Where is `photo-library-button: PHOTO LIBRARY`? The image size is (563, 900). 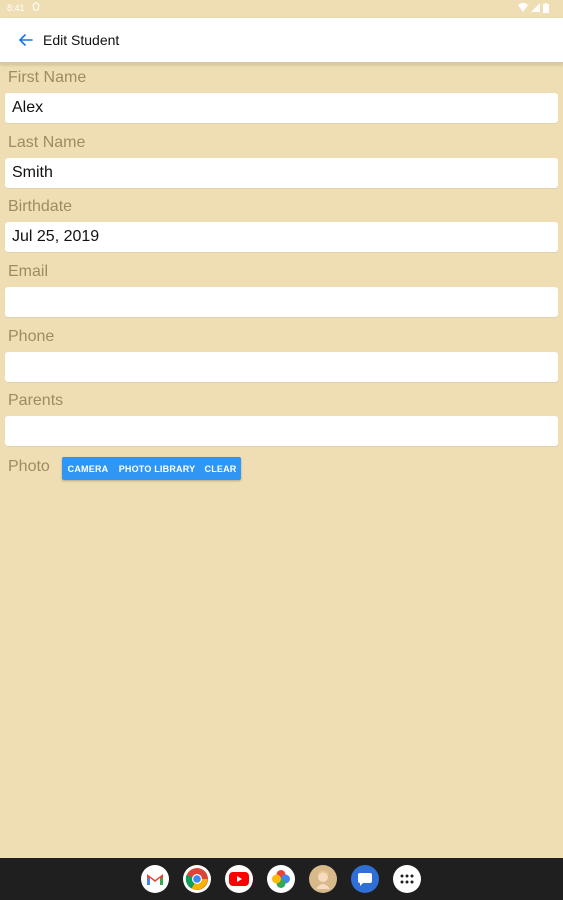
photo-library-button: PHOTO LIBRARY is located at coordinates (157, 468).